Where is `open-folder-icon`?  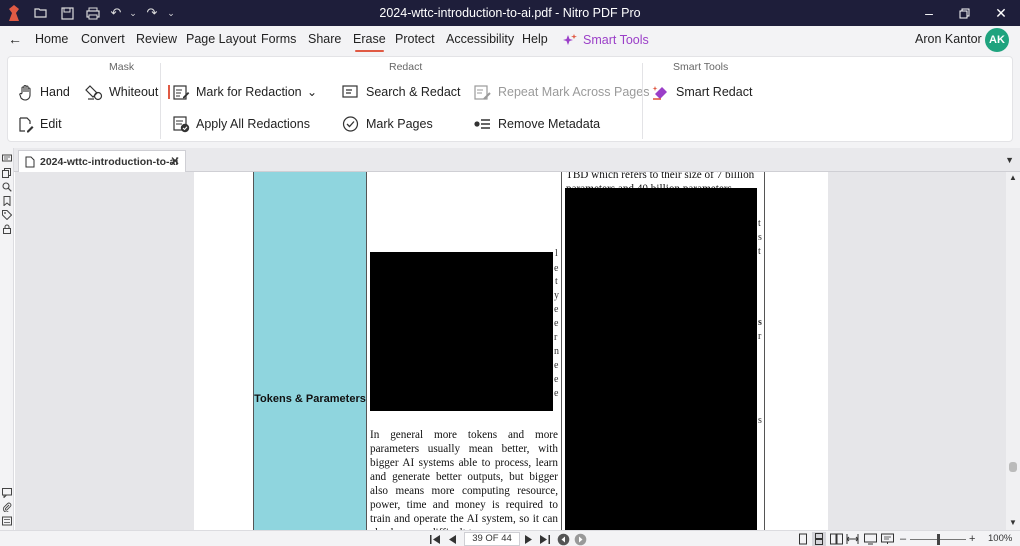
open-folder-icon is located at coordinates (41, 13).